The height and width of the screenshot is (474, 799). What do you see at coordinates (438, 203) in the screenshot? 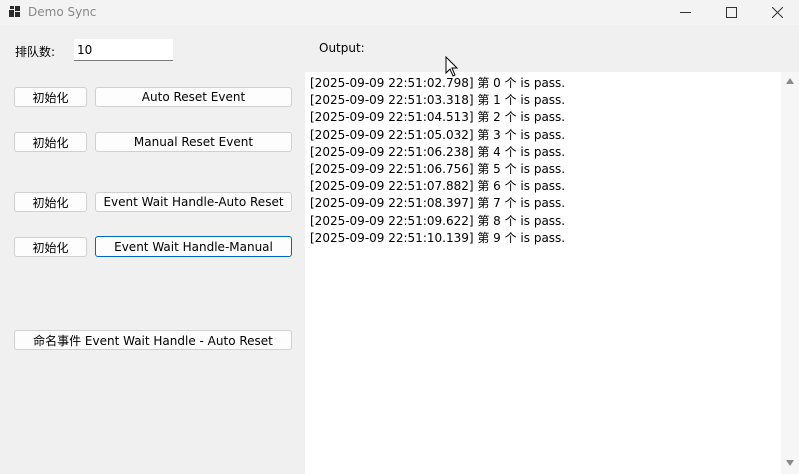
I see `list-item: [2025-09-09 22:51:08.397] 第 7 个 is pass.` at bounding box center [438, 203].